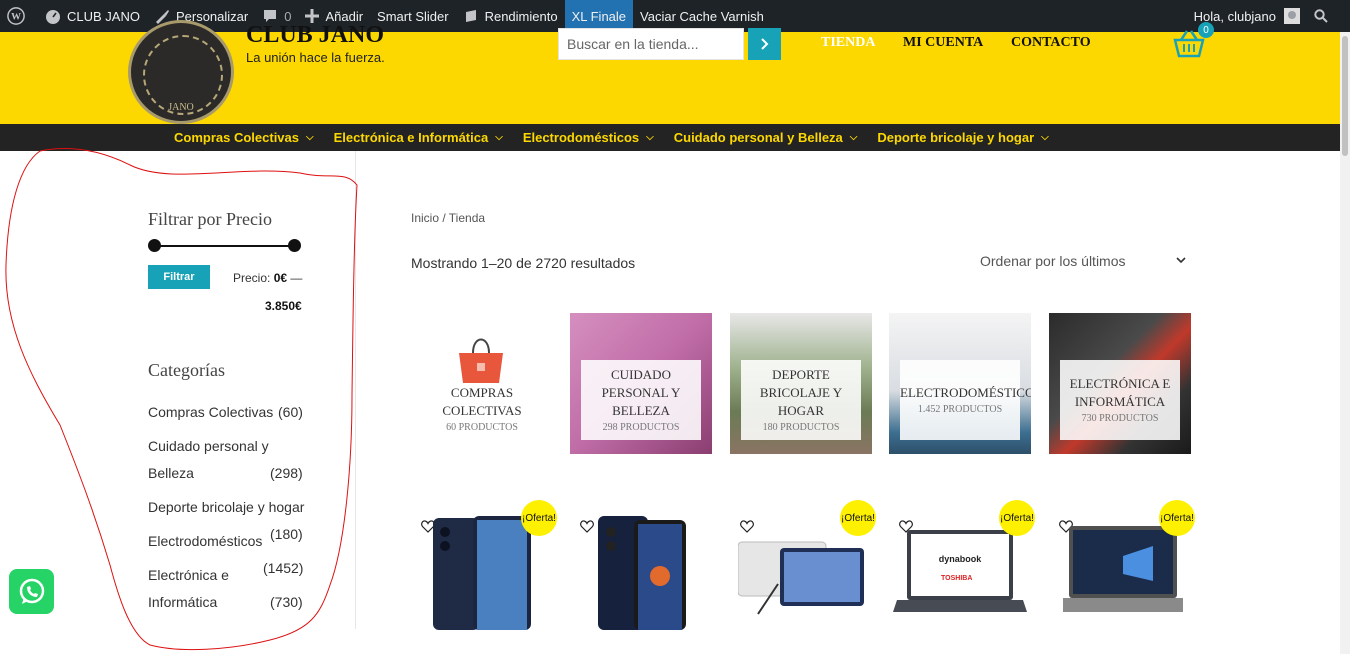 This screenshot has width=1350, height=654. I want to click on category-card-count: 180 PRODUCTOS, so click(801, 427).